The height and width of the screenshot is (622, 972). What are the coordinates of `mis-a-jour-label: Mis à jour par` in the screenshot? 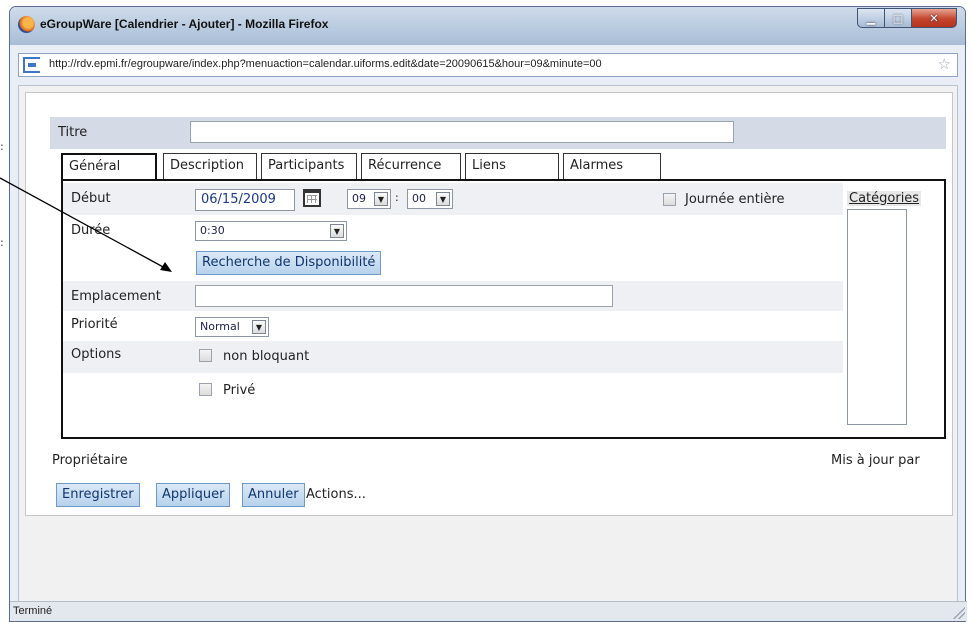 It's located at (875, 460).